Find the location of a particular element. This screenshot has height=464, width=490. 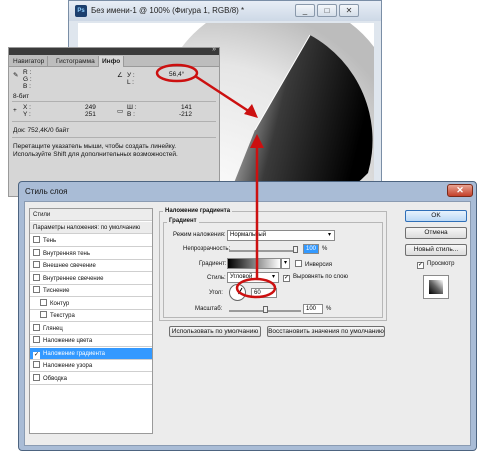

l-label: L : is located at coordinates (130, 82).